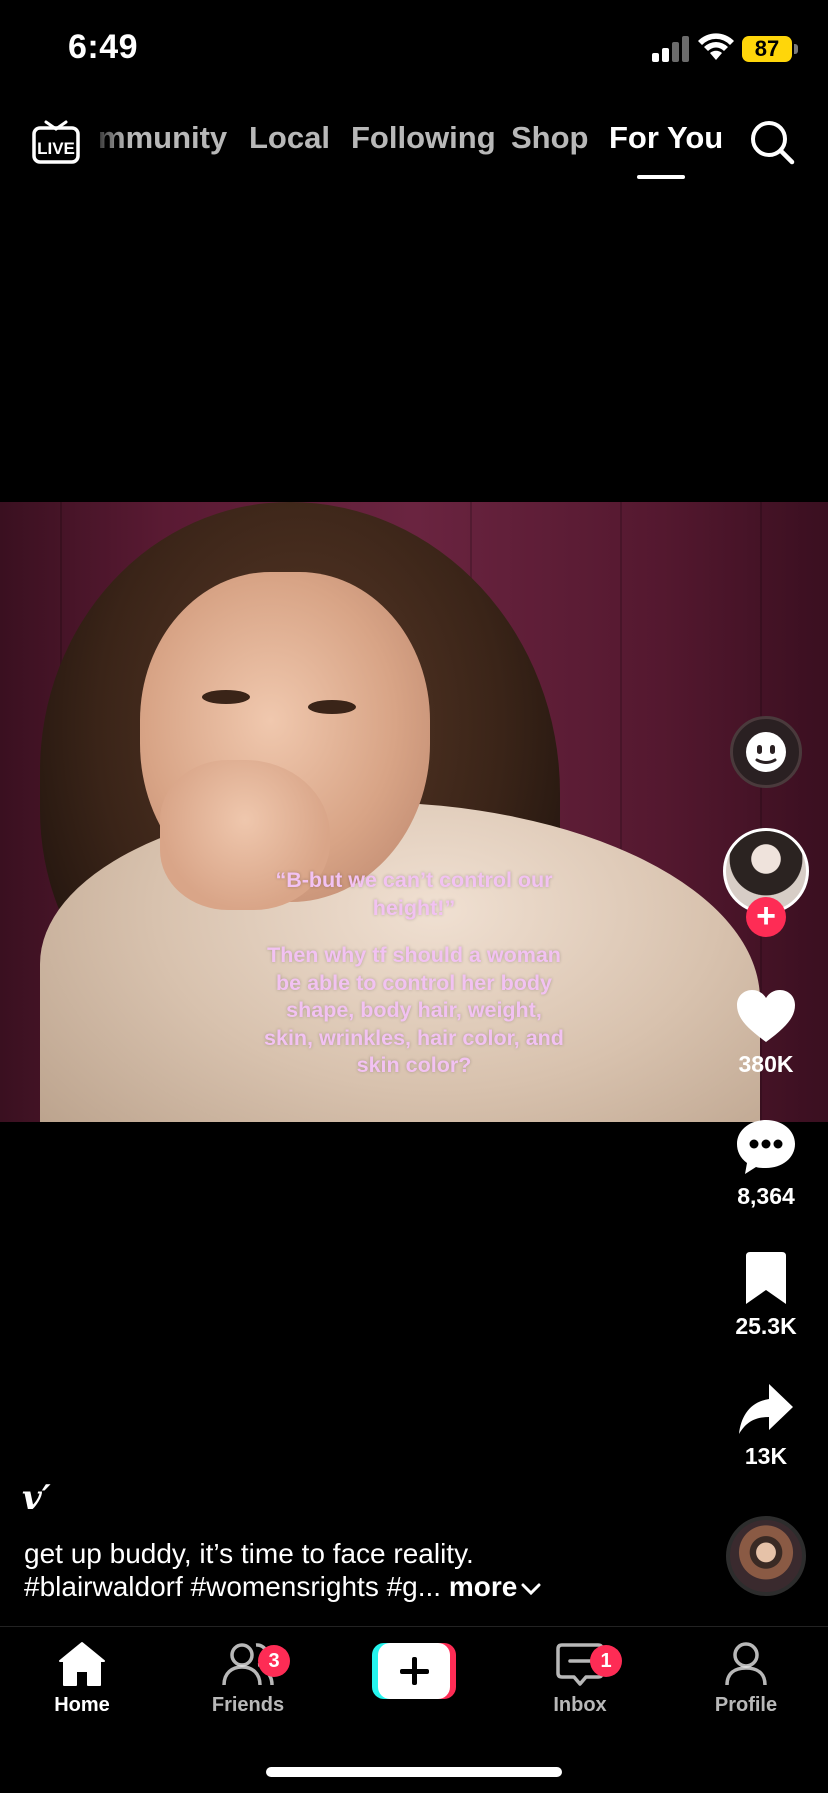 The width and height of the screenshot is (828, 1793). I want to click on comment-button: 8,364, so click(766, 1164).